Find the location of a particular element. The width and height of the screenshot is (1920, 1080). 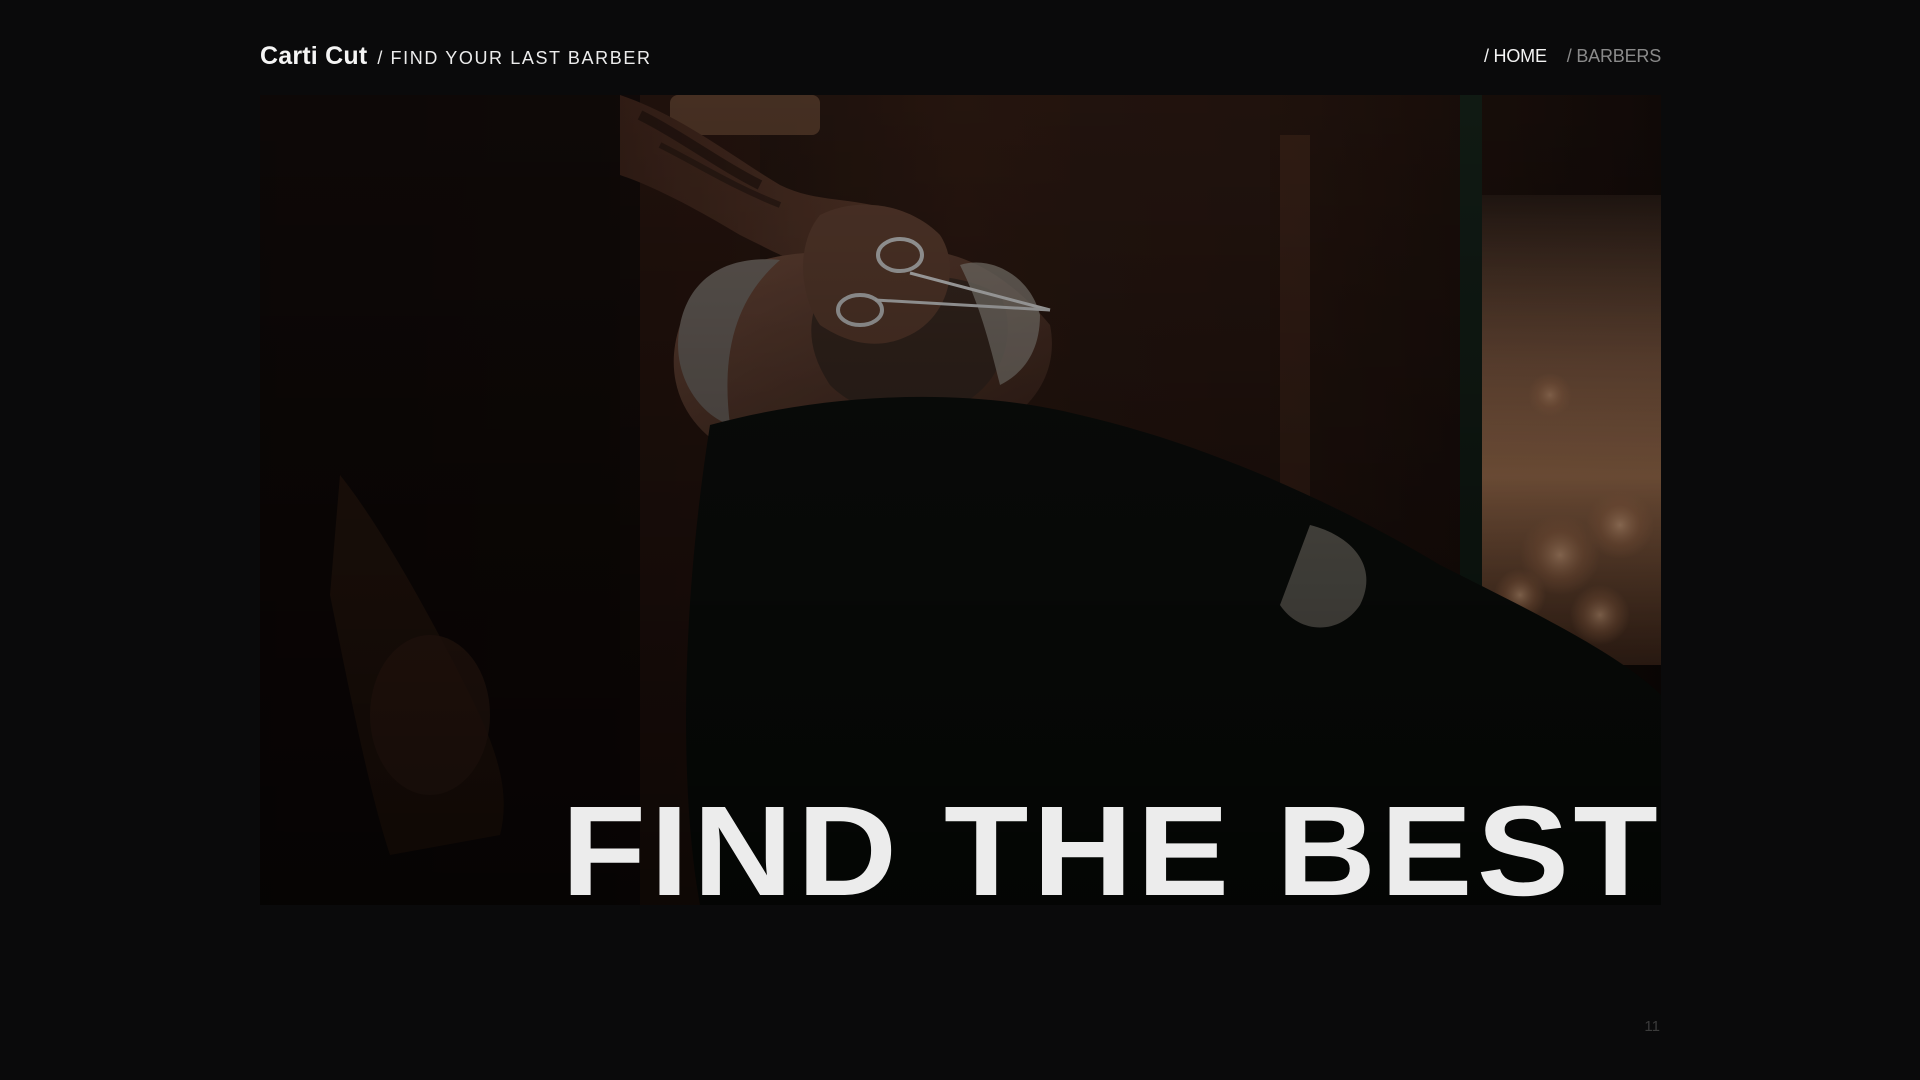

brand-name: Carti Cut is located at coordinates (313, 56).